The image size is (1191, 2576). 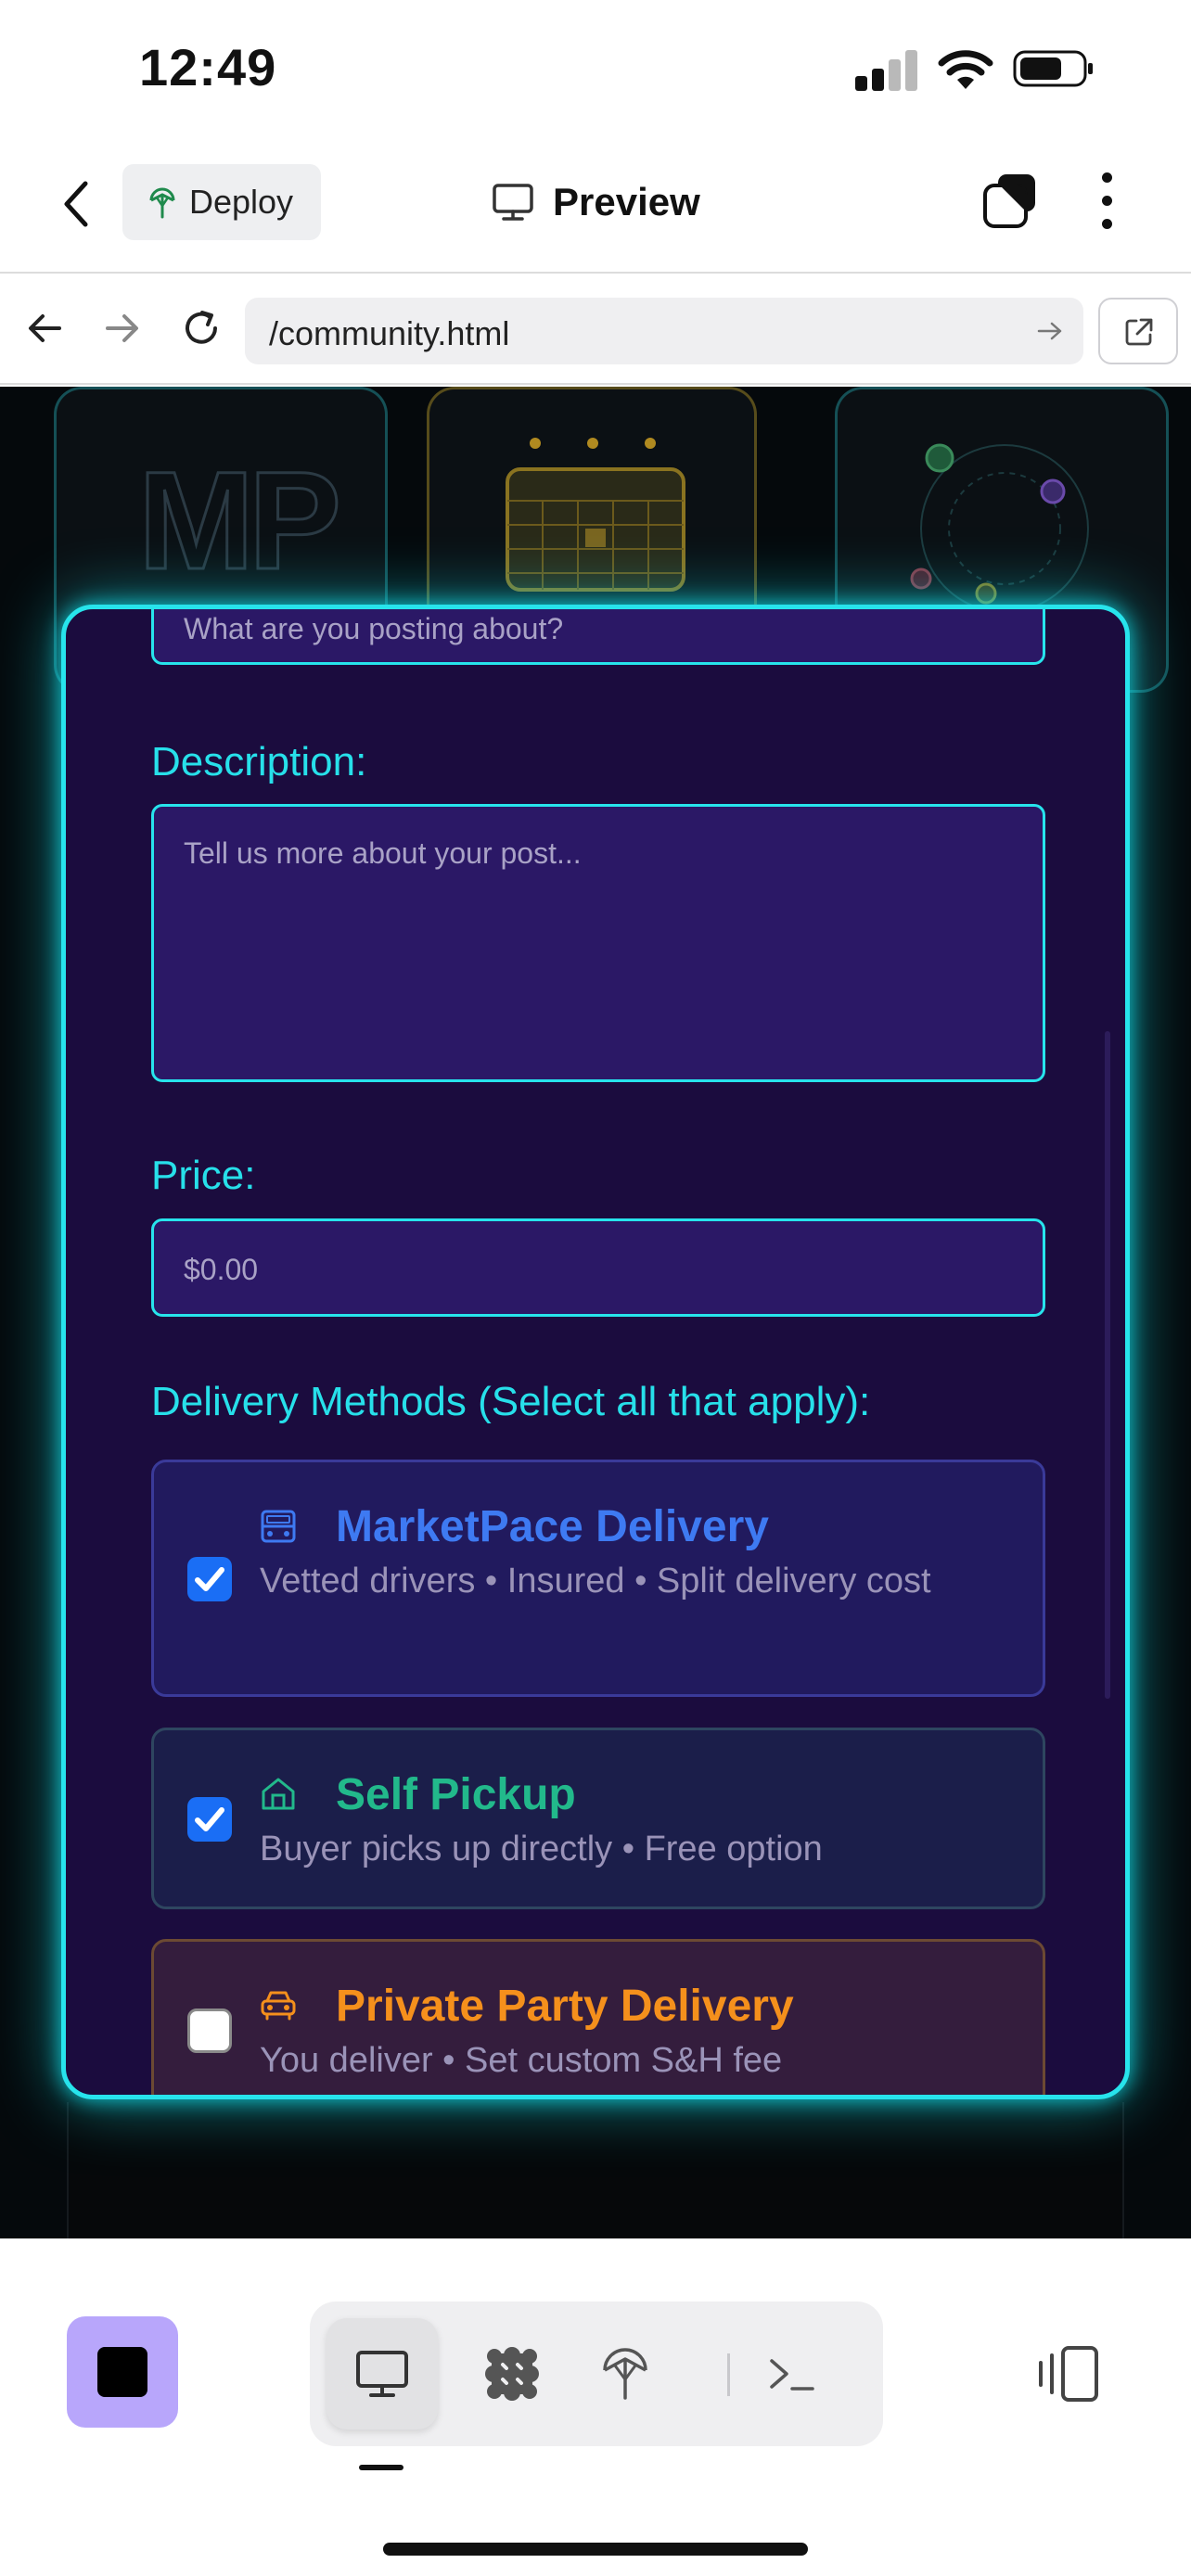 I want to click on top-toolbar: Deploy Preview, so click(x=595, y=207).